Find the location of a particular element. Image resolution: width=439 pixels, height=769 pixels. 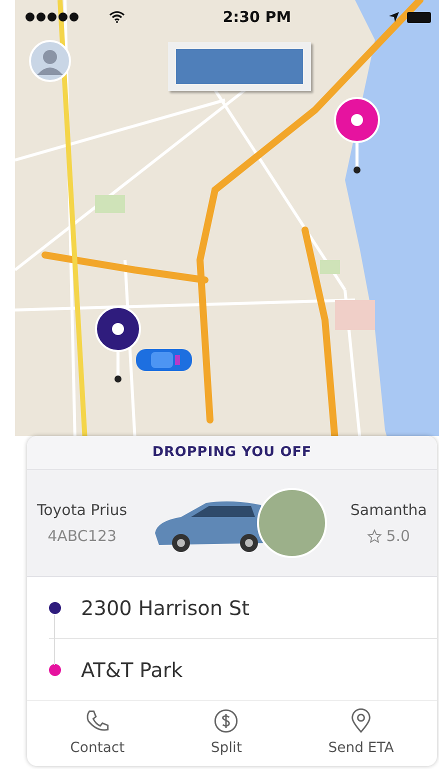

contact-button: Contact is located at coordinates (97, 733).